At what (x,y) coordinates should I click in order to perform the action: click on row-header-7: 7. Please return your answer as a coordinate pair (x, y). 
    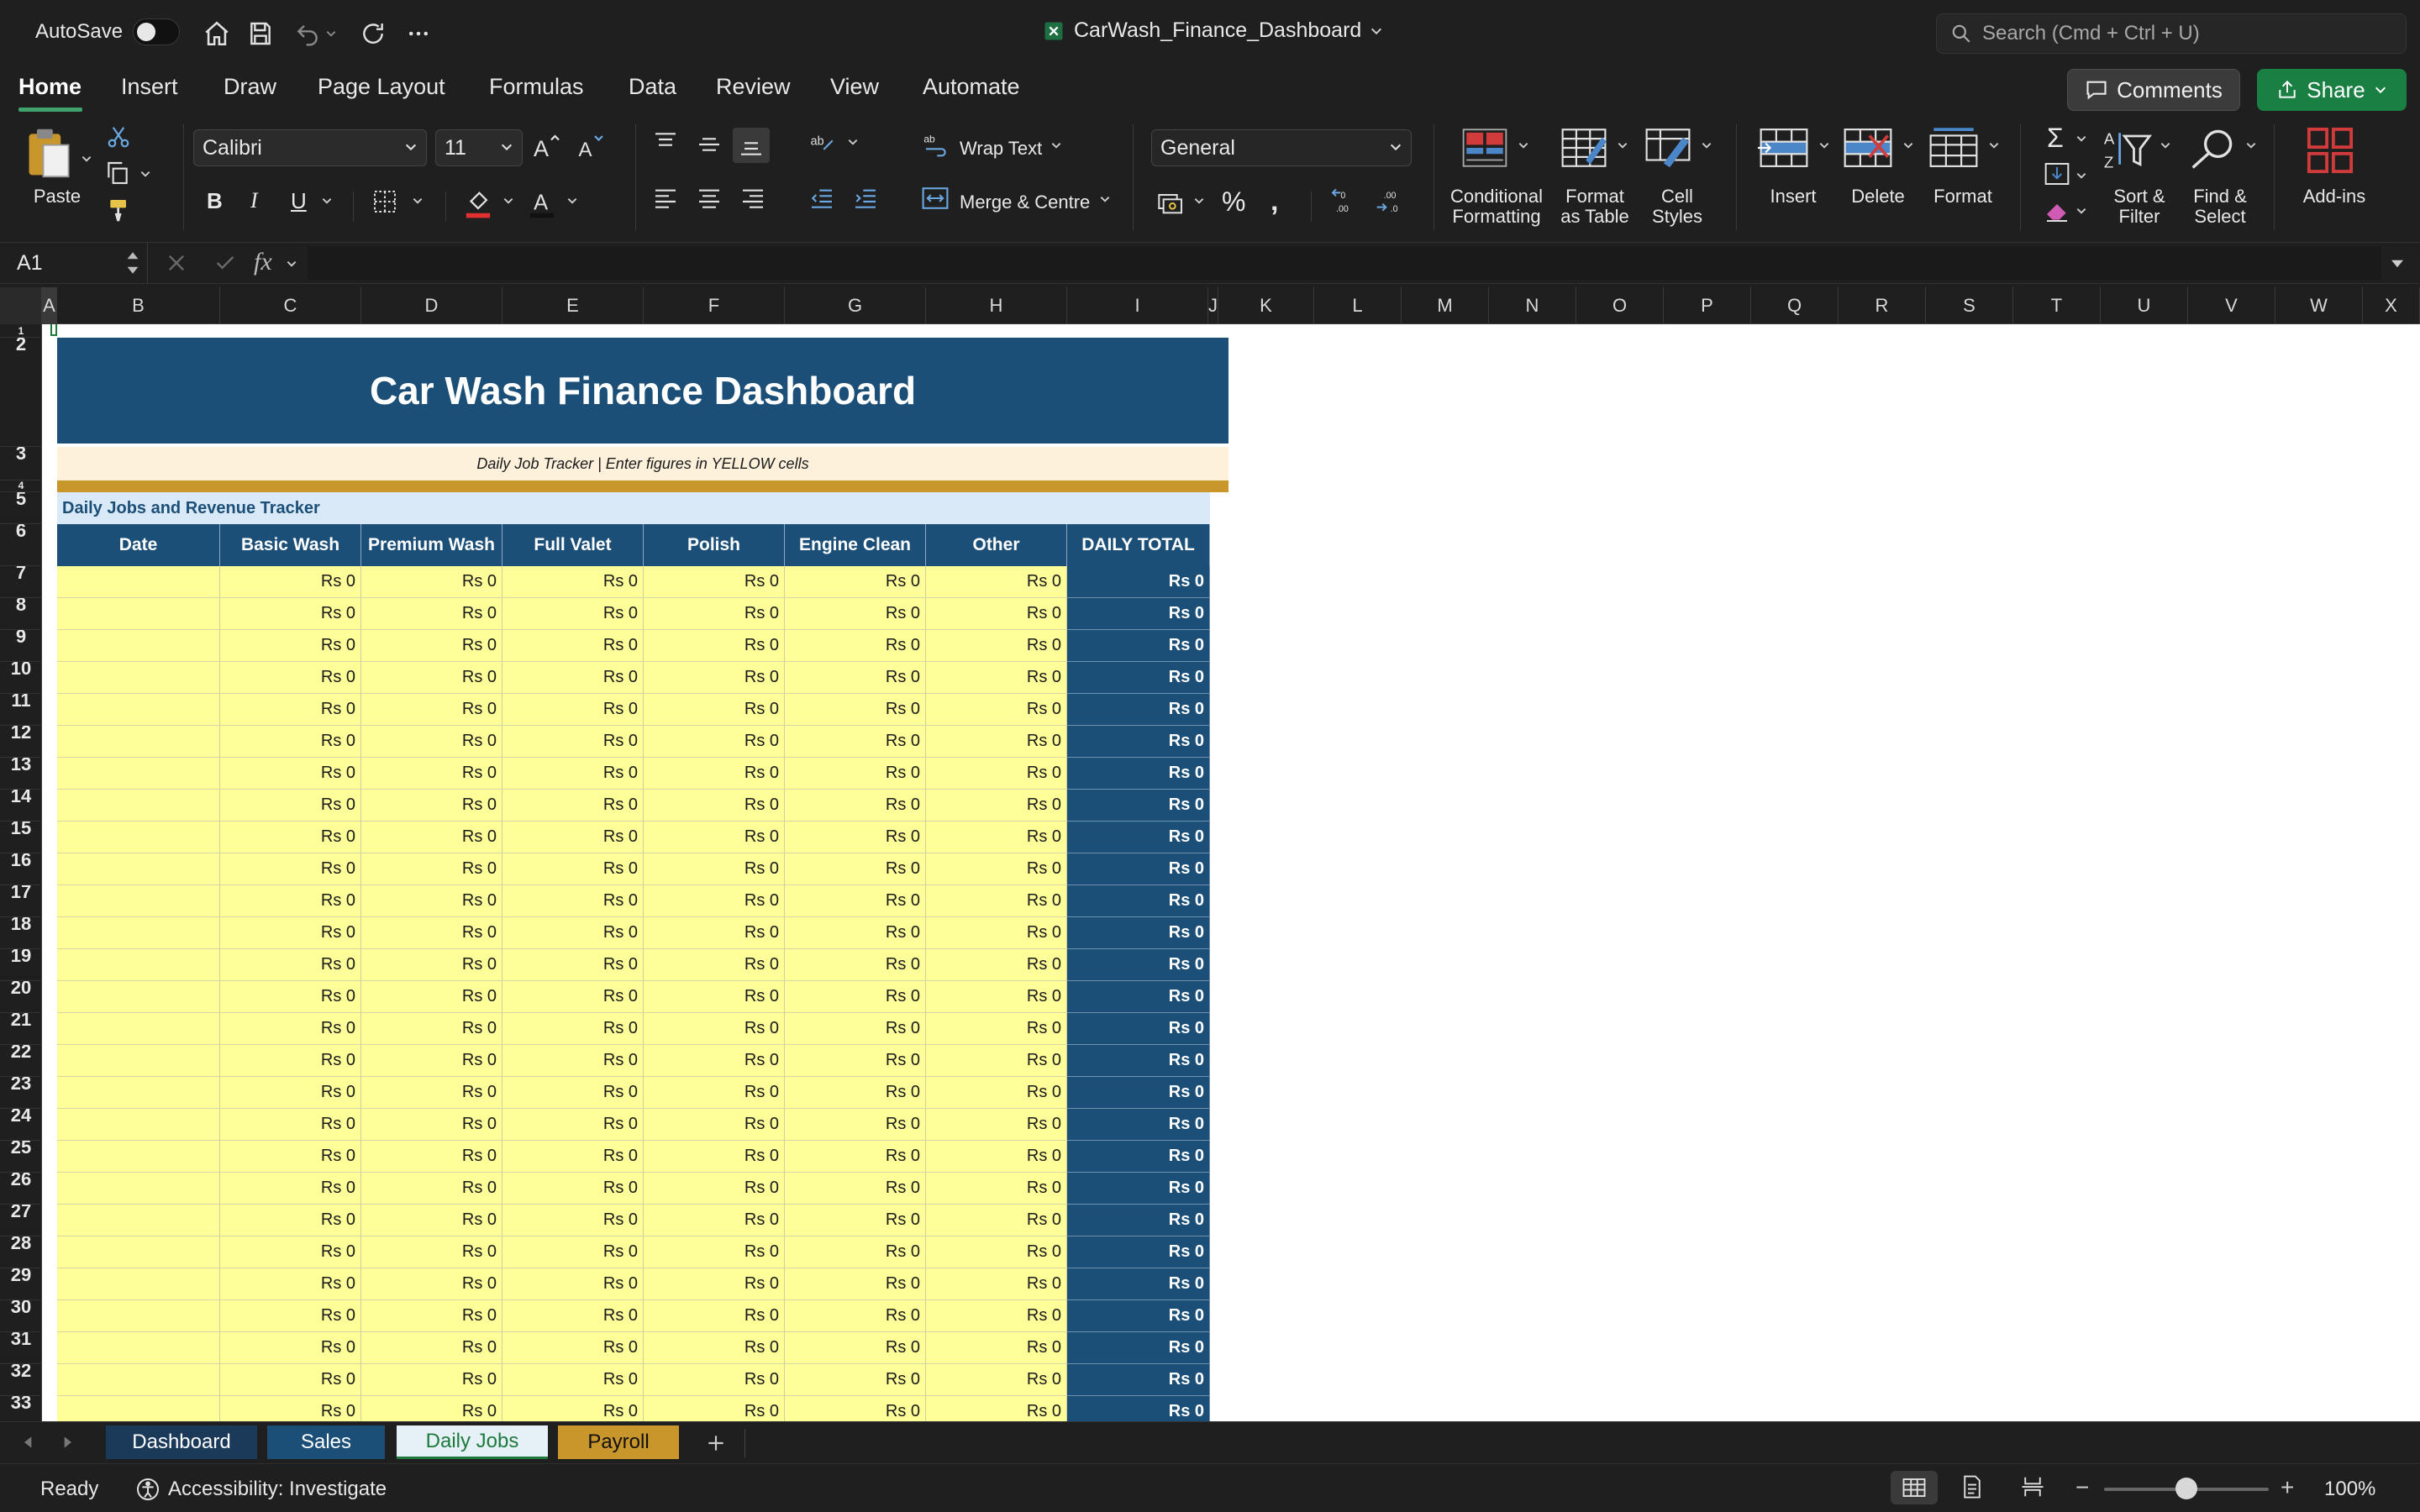
    Looking at the image, I should click on (21, 582).